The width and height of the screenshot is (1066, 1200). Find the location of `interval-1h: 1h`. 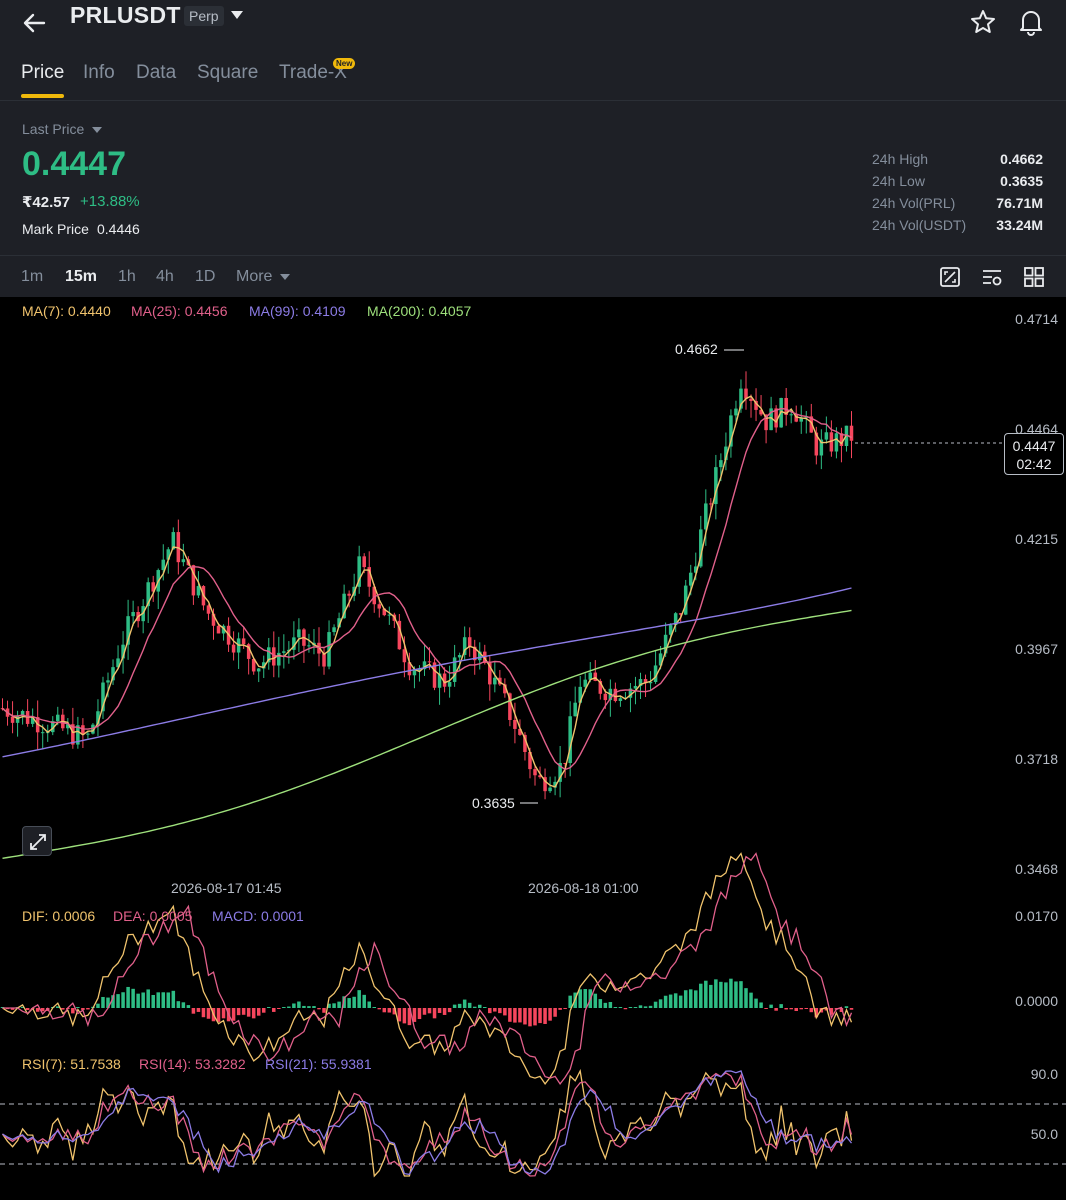

interval-1h: 1h is located at coordinates (127, 277).